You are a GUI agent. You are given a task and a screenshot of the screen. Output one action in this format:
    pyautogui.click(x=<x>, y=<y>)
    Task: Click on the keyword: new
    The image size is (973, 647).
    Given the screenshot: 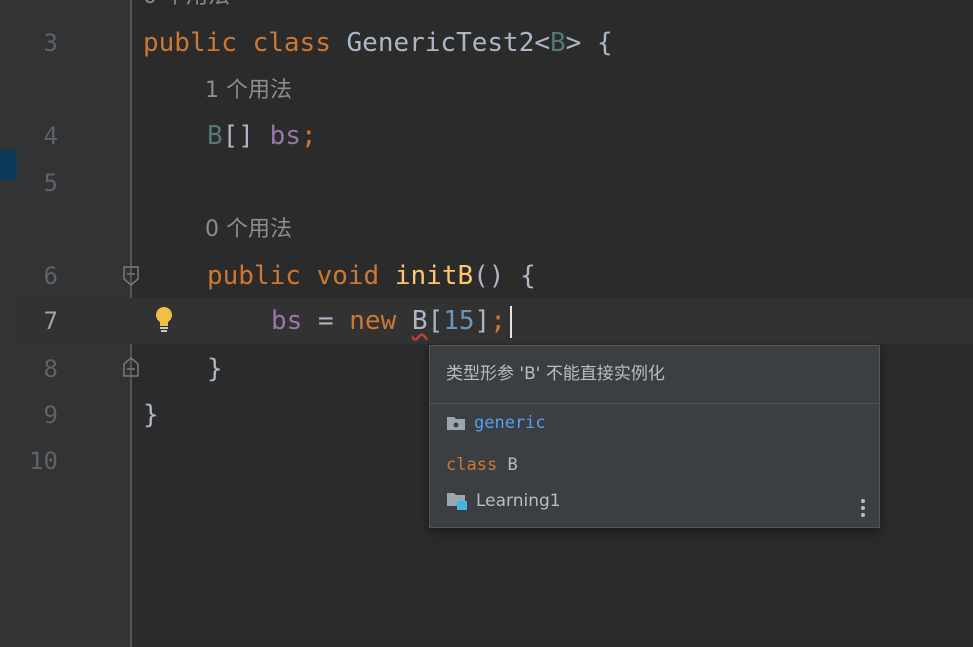 What is the action you would take?
    pyautogui.click(x=373, y=321)
    